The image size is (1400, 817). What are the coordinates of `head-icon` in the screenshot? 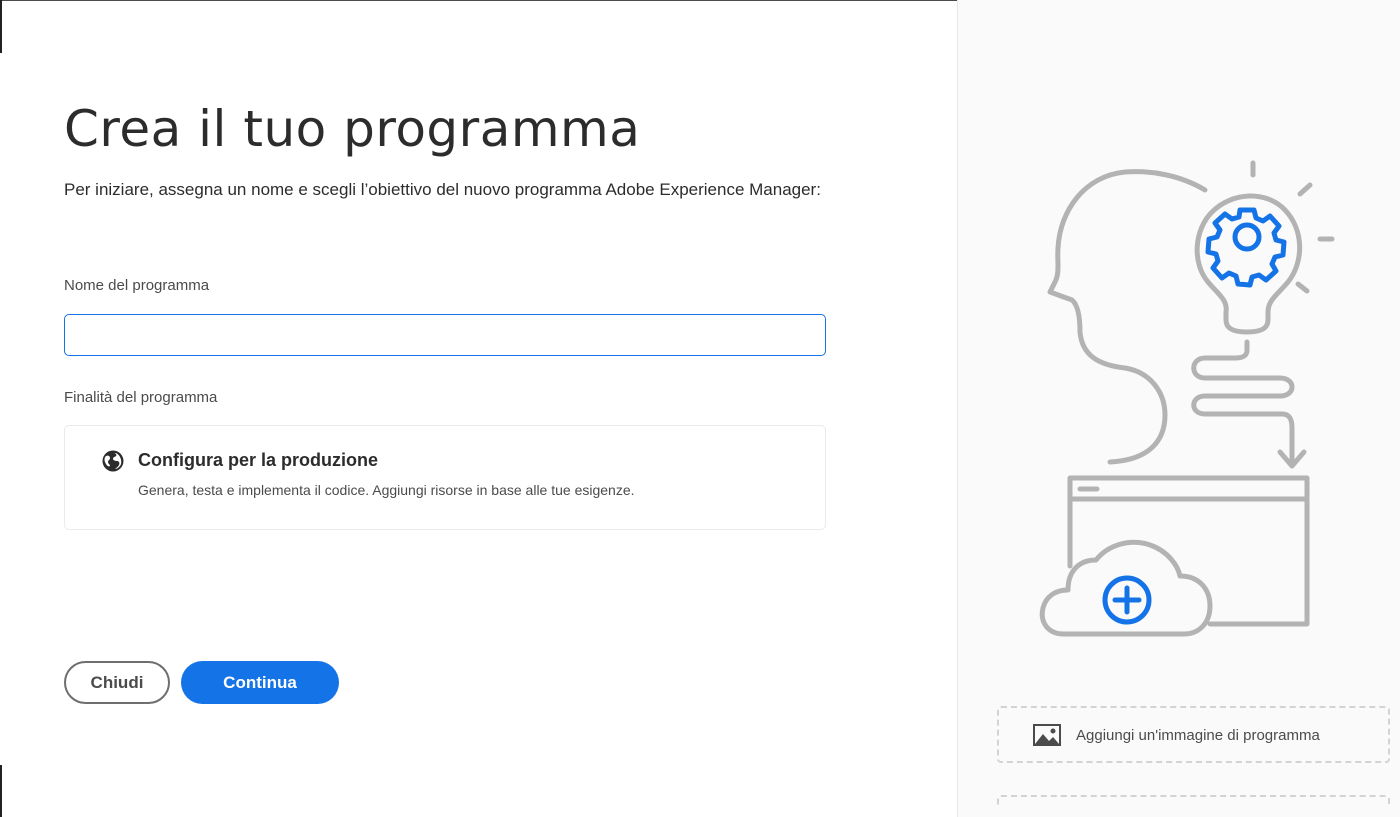 It's located at (1127, 317).